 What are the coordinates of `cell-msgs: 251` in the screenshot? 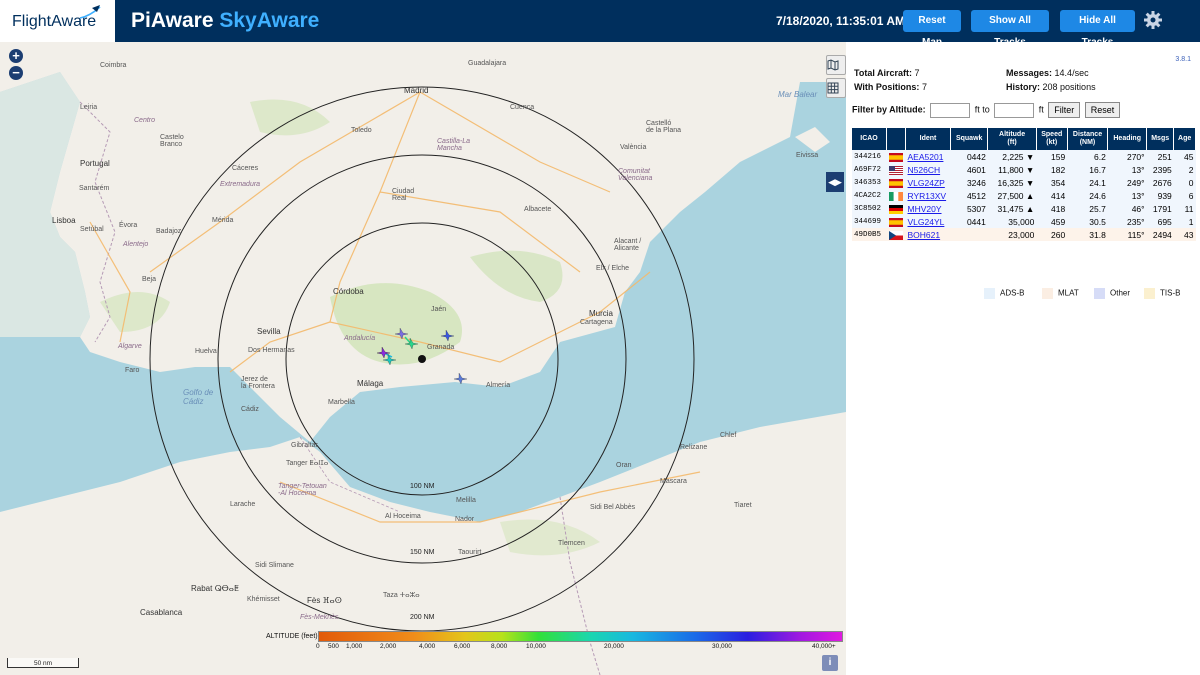 It's located at (1160, 156).